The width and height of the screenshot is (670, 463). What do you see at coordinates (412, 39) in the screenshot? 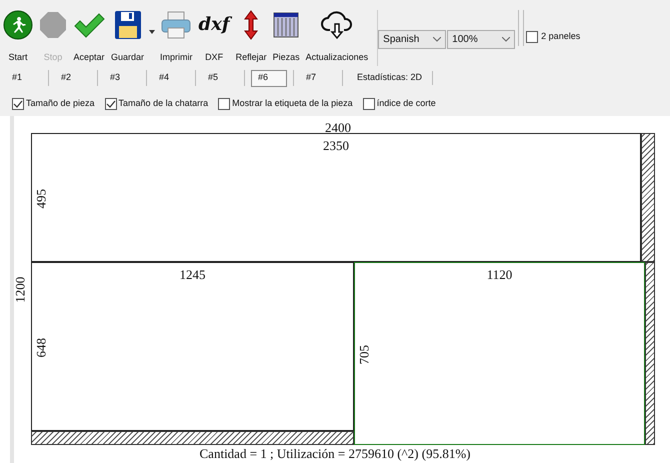
I see `language-dropdown: Spanish` at bounding box center [412, 39].